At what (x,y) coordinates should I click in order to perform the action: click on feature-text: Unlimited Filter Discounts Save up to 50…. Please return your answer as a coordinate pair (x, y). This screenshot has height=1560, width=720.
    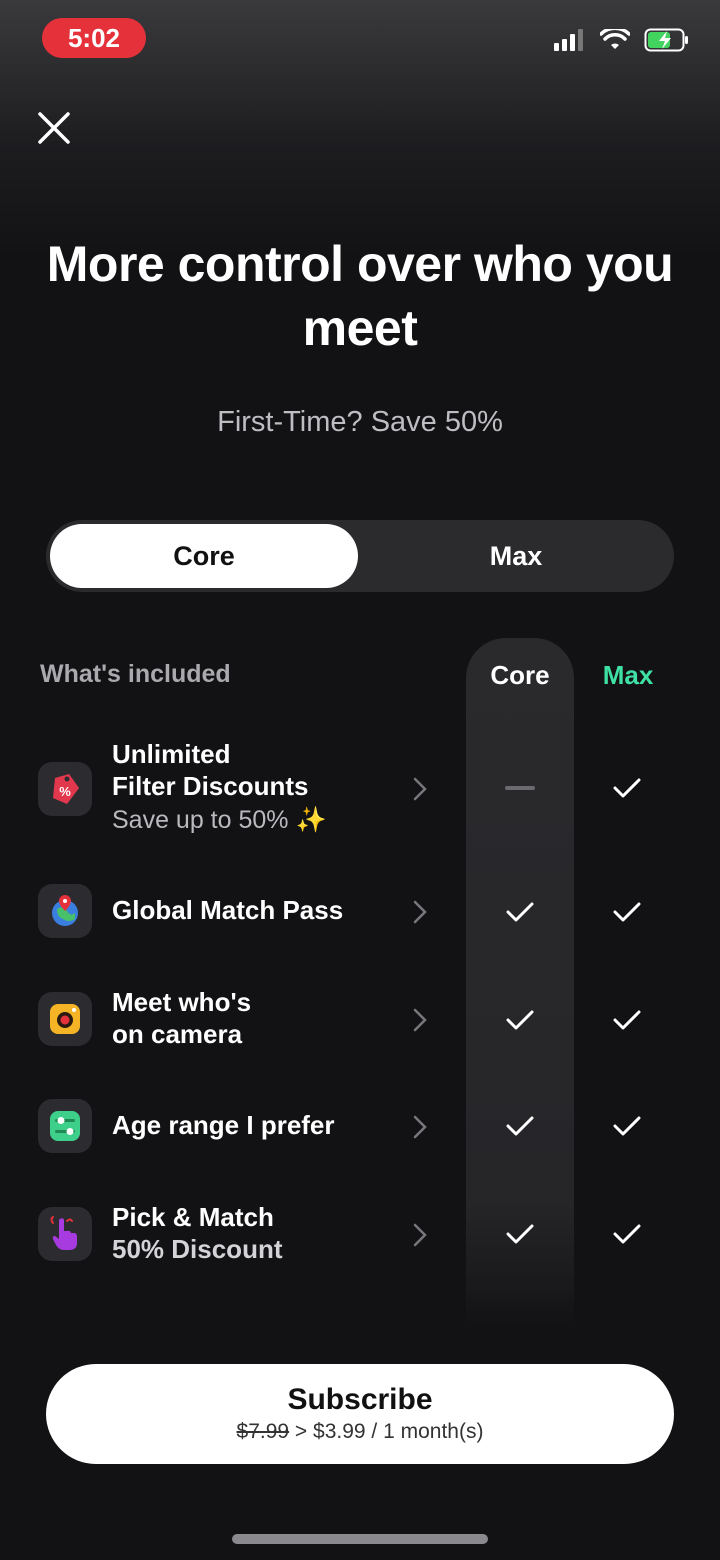
    Looking at the image, I should click on (219, 788).